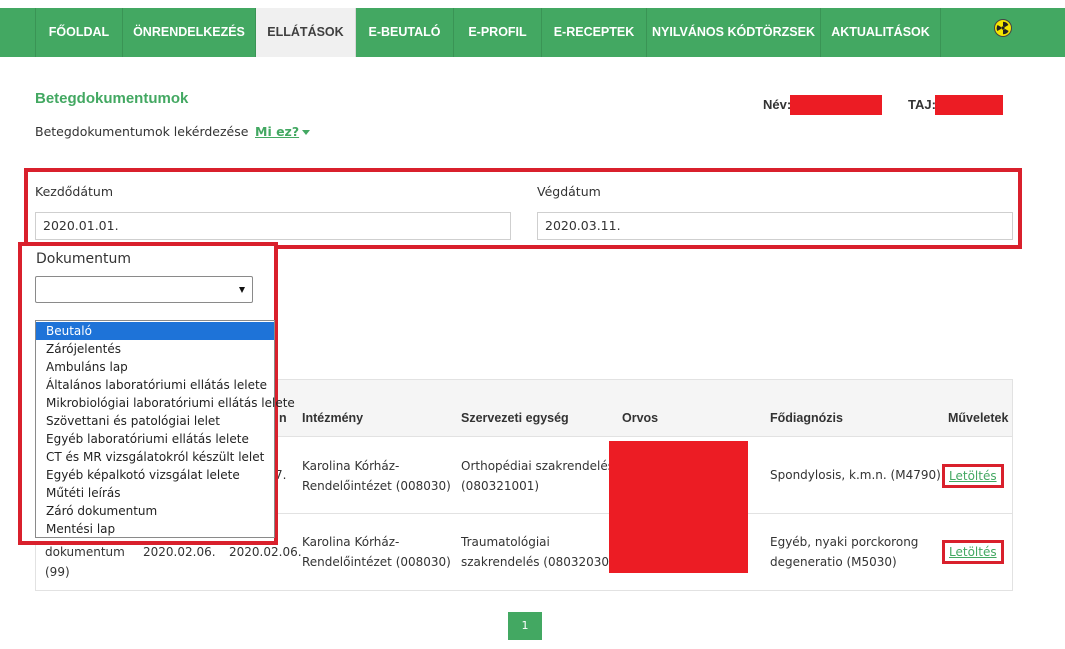 The width and height of the screenshot is (1065, 649). Describe the element at coordinates (806, 418) in the screenshot. I see `th-diagnosis: Fődiagnózis` at that location.